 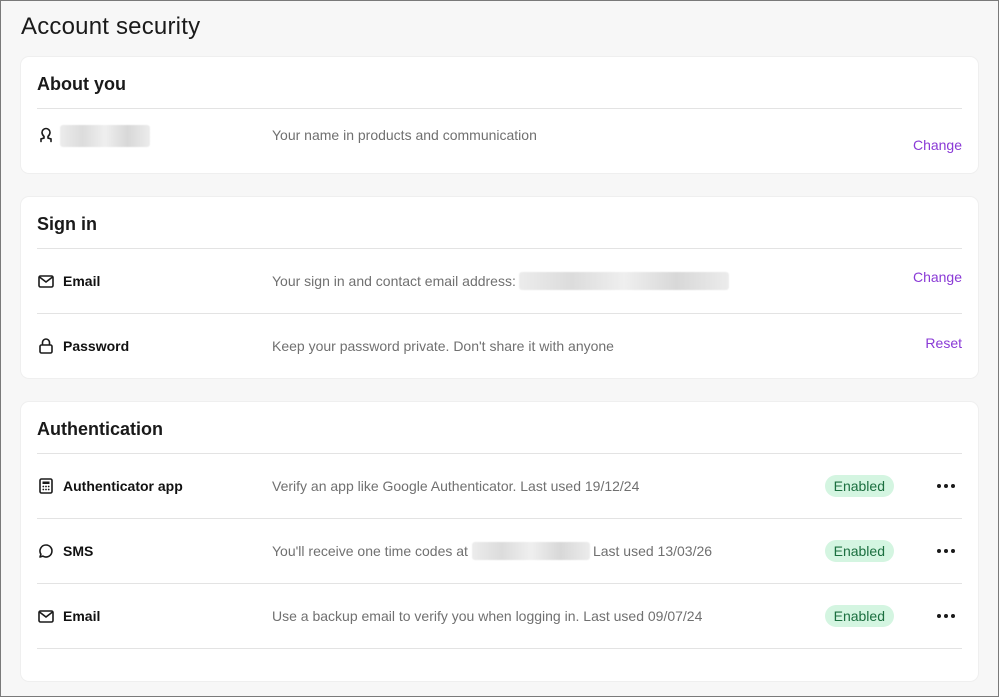 What do you see at coordinates (96, 346) in the screenshot?
I see `password-label: Password` at bounding box center [96, 346].